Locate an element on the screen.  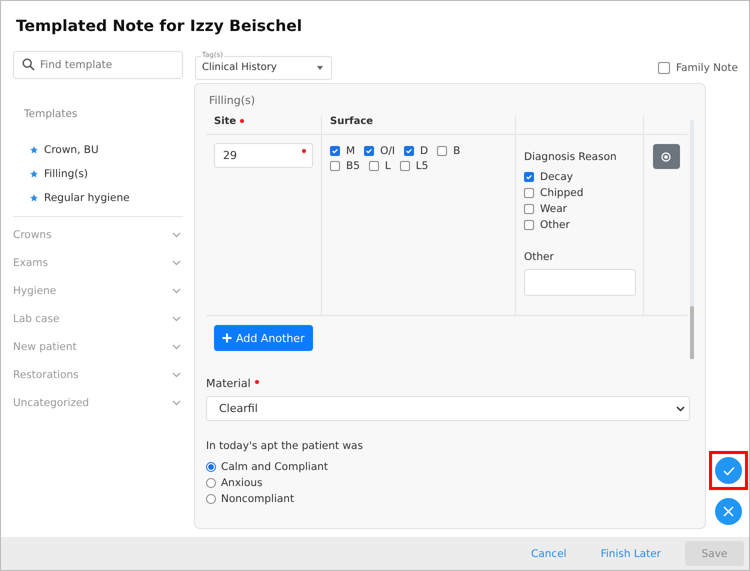
input-field is located at coordinates (580, 282).